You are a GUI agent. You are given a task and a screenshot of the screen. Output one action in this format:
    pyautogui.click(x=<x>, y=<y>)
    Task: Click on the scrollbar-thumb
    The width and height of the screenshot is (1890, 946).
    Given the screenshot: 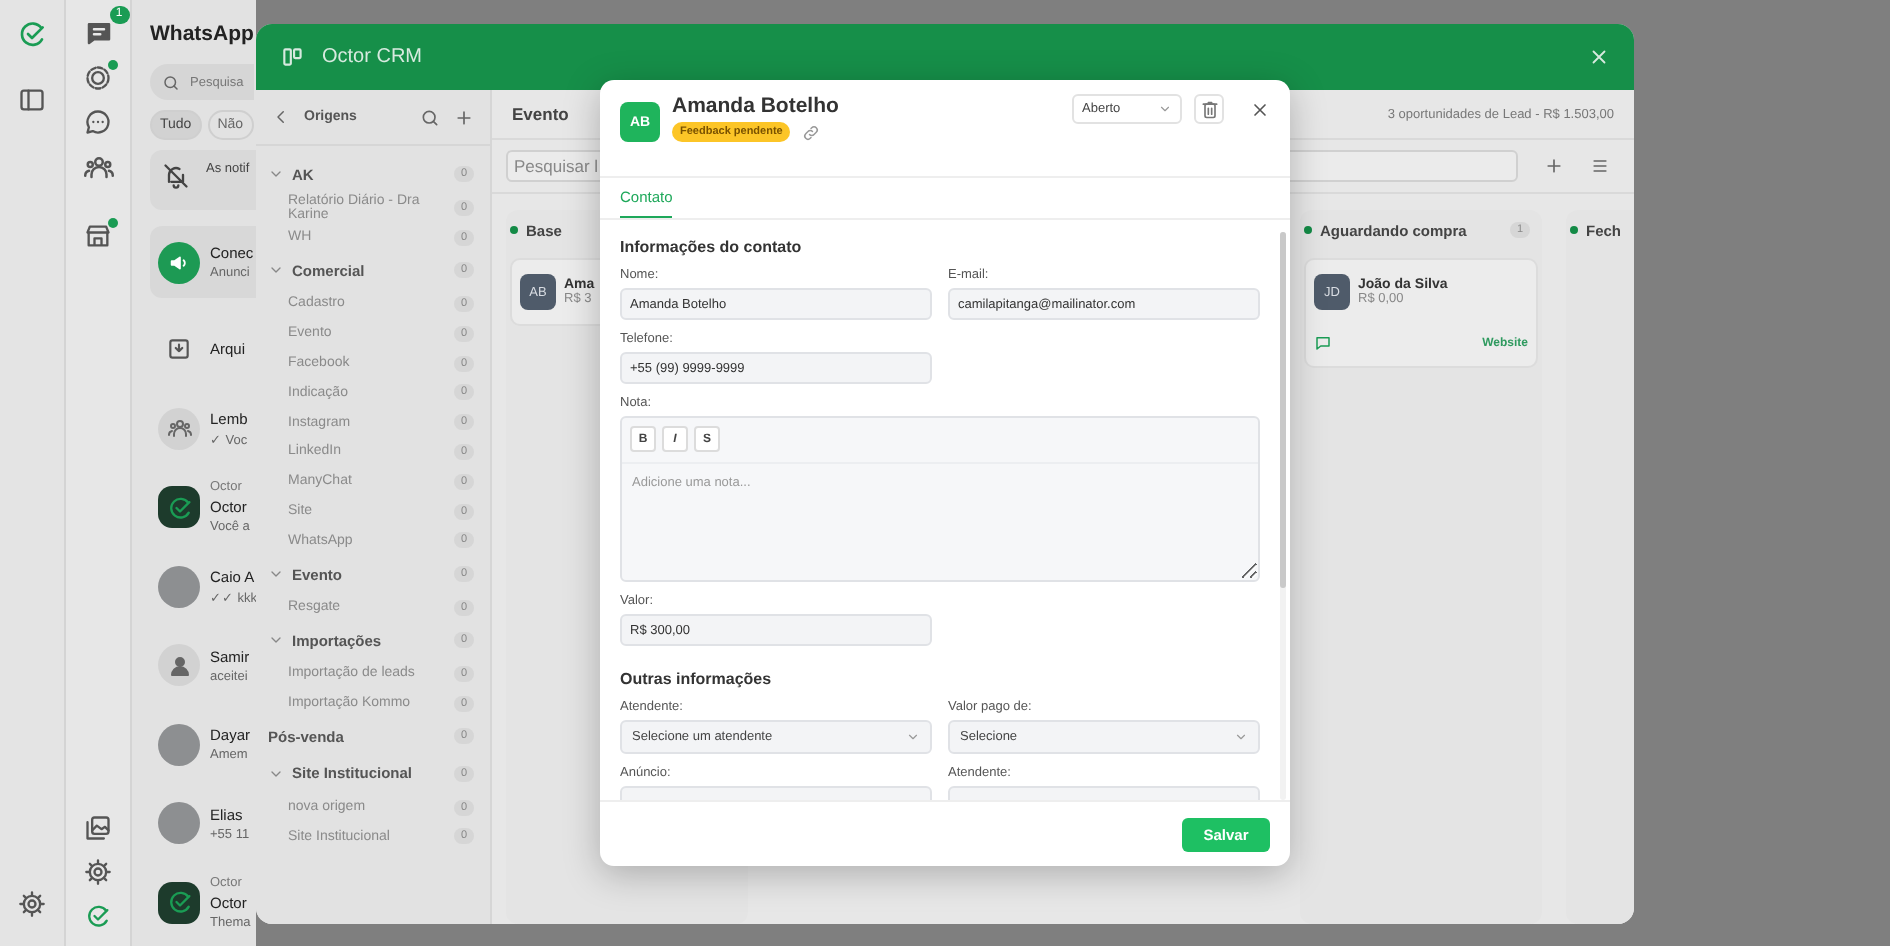 What is the action you would take?
    pyautogui.click(x=1283, y=410)
    